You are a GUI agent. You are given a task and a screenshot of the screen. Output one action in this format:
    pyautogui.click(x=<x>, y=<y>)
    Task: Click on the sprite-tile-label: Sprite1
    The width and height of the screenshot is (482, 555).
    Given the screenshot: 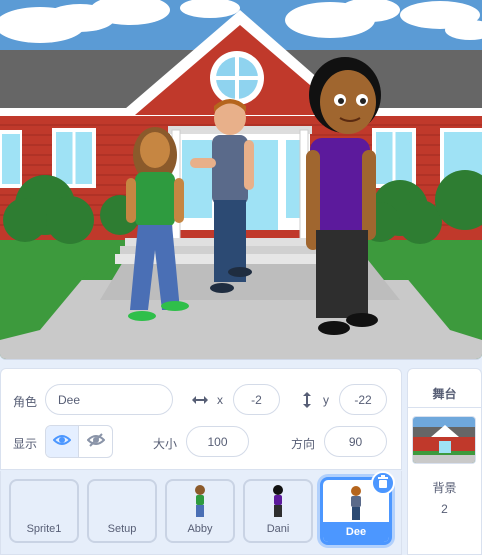 What is the action you would take?
    pyautogui.click(x=44, y=529)
    